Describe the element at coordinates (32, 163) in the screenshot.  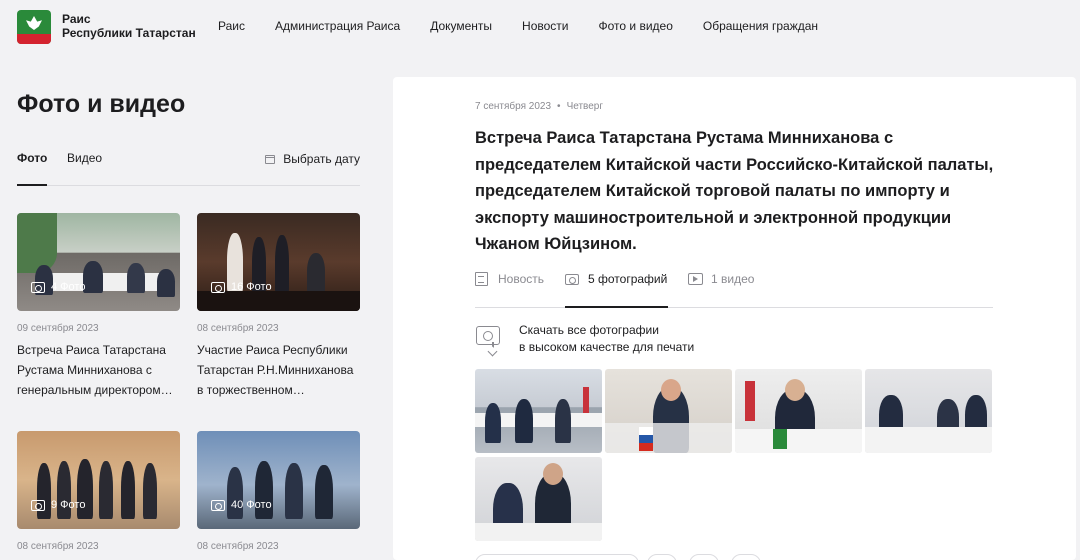
I see `tab-photo: Фото` at that location.